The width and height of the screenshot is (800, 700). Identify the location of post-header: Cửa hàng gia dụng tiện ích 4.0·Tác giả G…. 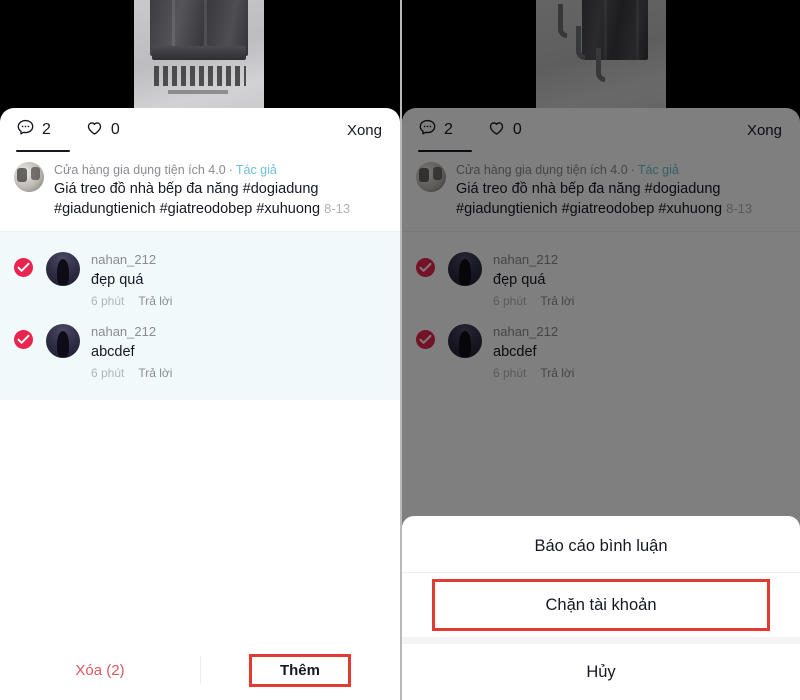
(200, 191).